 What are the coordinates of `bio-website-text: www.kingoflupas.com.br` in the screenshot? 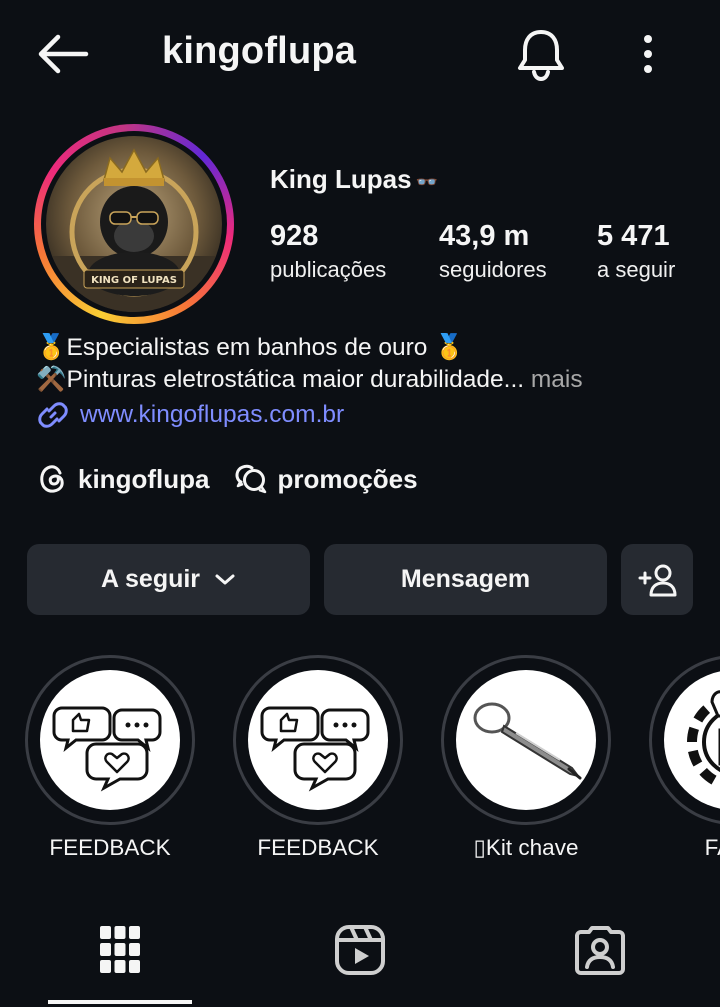 It's located at (212, 414).